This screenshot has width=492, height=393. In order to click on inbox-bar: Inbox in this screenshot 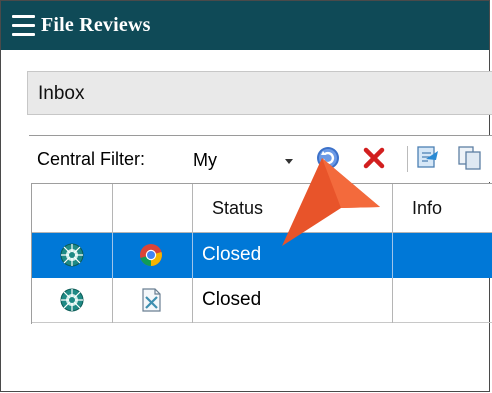, I will do `click(259, 93)`.